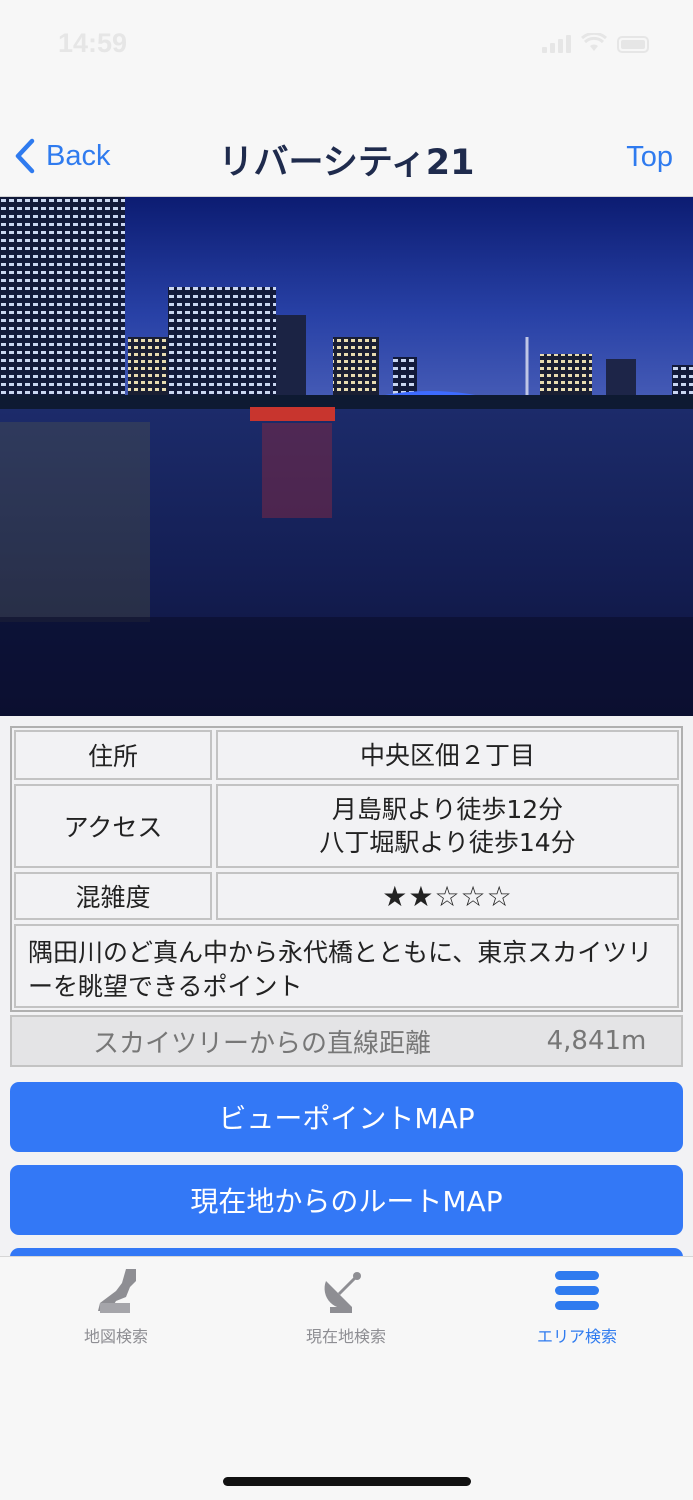  Describe the element at coordinates (447, 842) in the screenshot. I see `access-line: 八丁堀駅より徒歩14分` at that location.